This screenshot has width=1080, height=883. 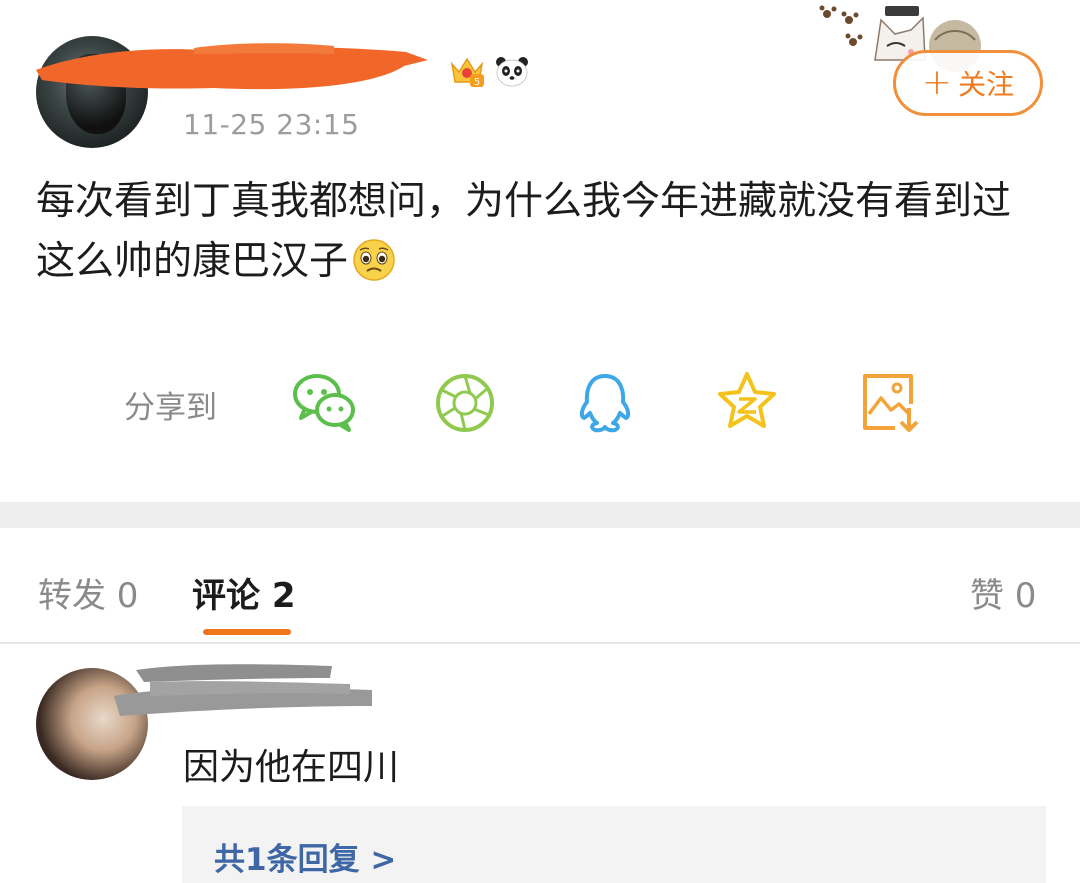 What do you see at coordinates (512, 72) in the screenshot?
I see `panda-badge-icon` at bounding box center [512, 72].